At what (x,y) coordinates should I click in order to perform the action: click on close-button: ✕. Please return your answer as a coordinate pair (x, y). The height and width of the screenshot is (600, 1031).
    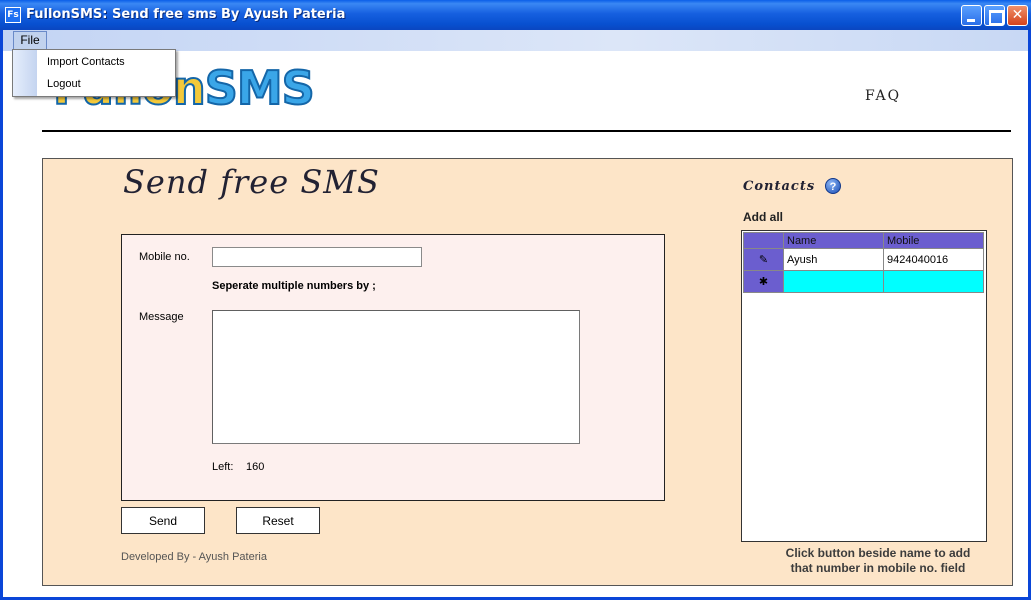
    Looking at the image, I should click on (1017, 15).